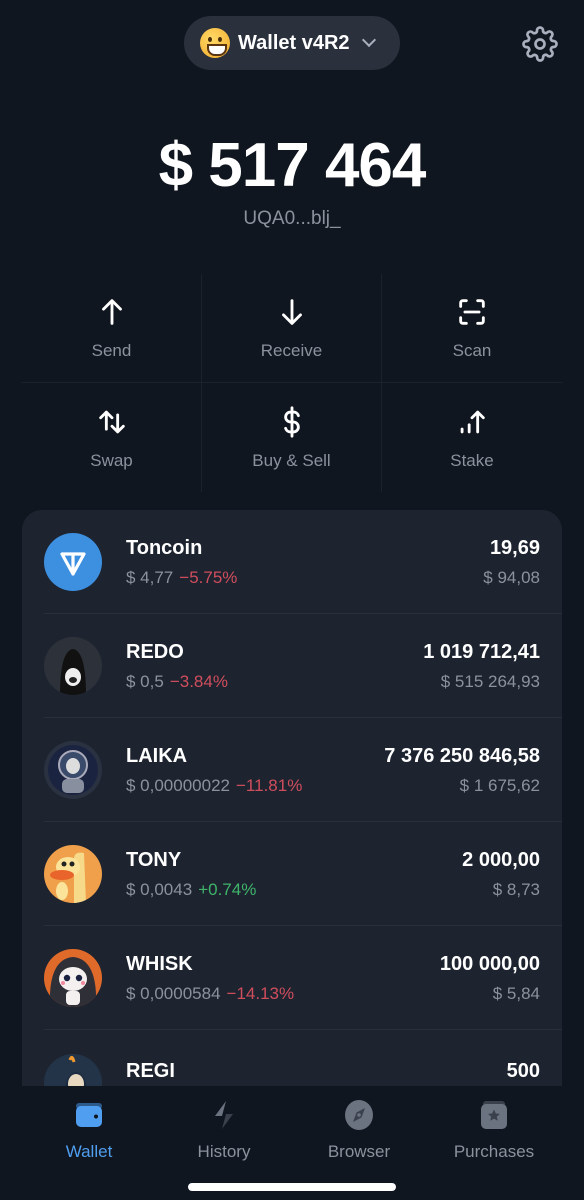  Describe the element at coordinates (215, 43) in the screenshot. I see `grinning-face-icon` at that location.